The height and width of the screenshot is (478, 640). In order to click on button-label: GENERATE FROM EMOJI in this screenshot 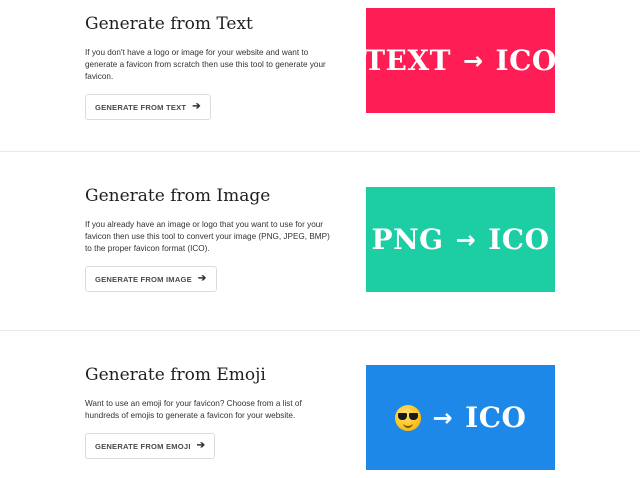, I will do `click(143, 446)`.